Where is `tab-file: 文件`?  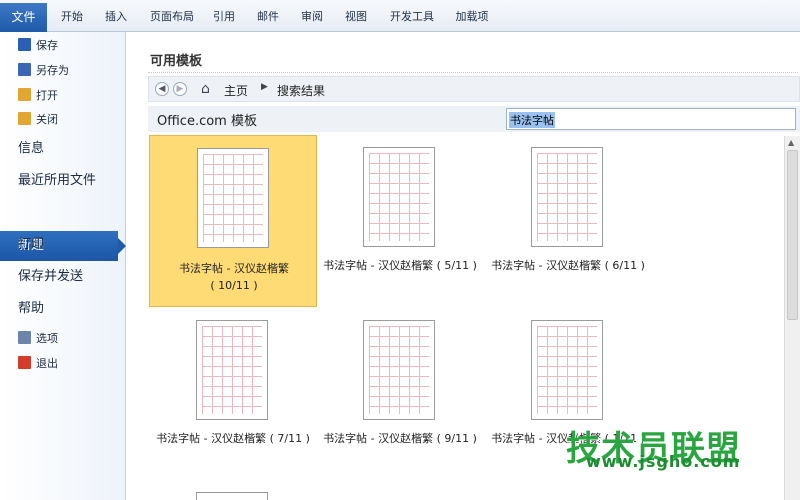 tab-file: 文件 is located at coordinates (23, 17).